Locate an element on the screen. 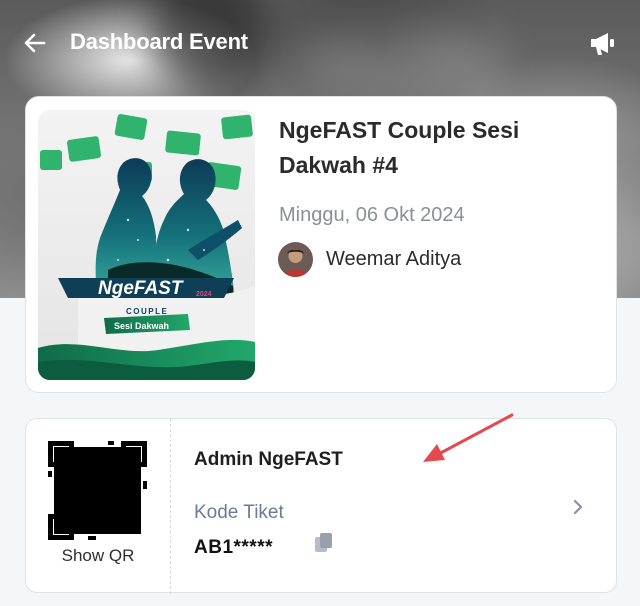  announcement-button is located at coordinates (602, 44).